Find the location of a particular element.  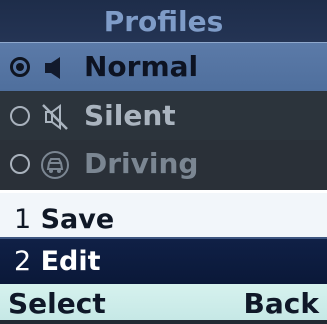

select-softkey: Select is located at coordinates (57, 304).